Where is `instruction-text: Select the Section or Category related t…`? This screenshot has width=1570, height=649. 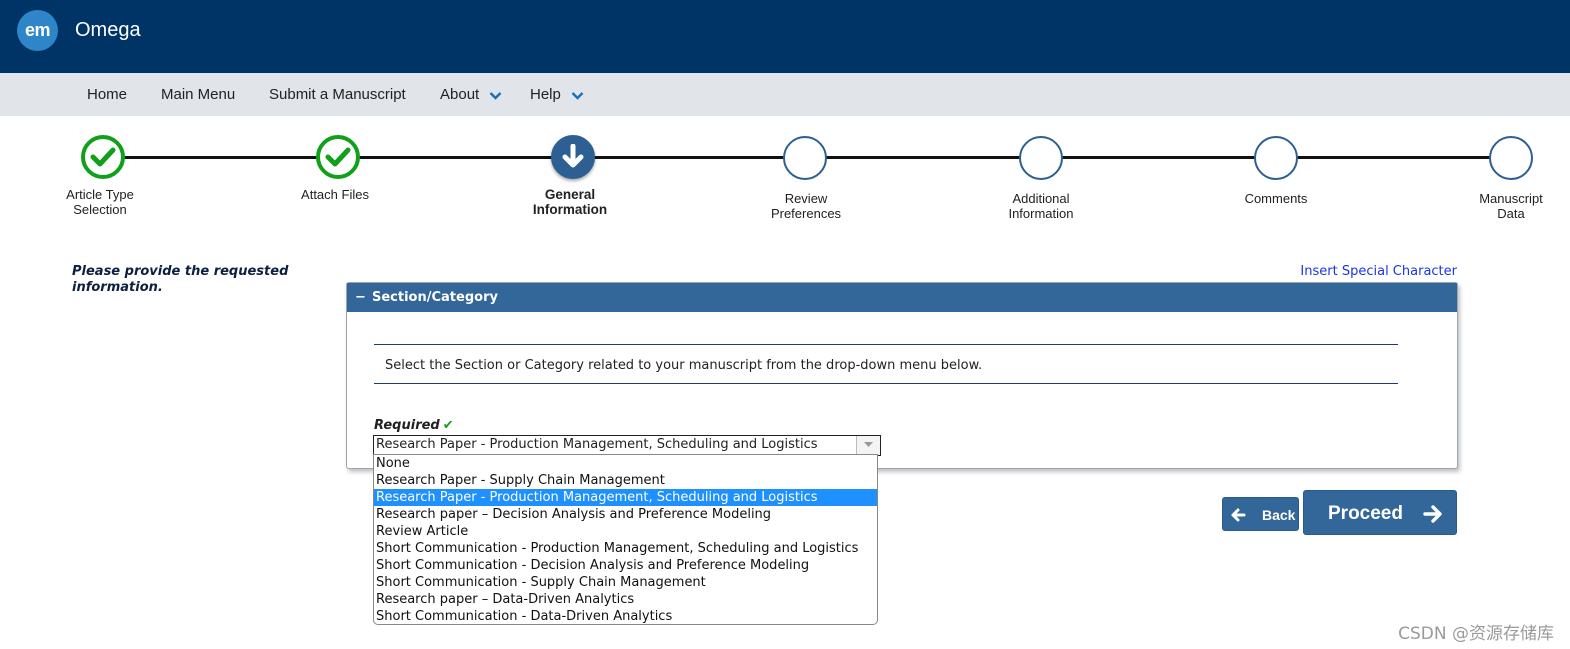
instruction-text: Select the Section or Category related t… is located at coordinates (684, 365).